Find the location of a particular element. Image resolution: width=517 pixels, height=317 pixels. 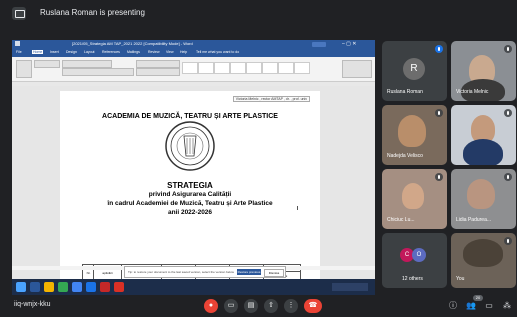

windows-taskbar is located at coordinates (193, 287).